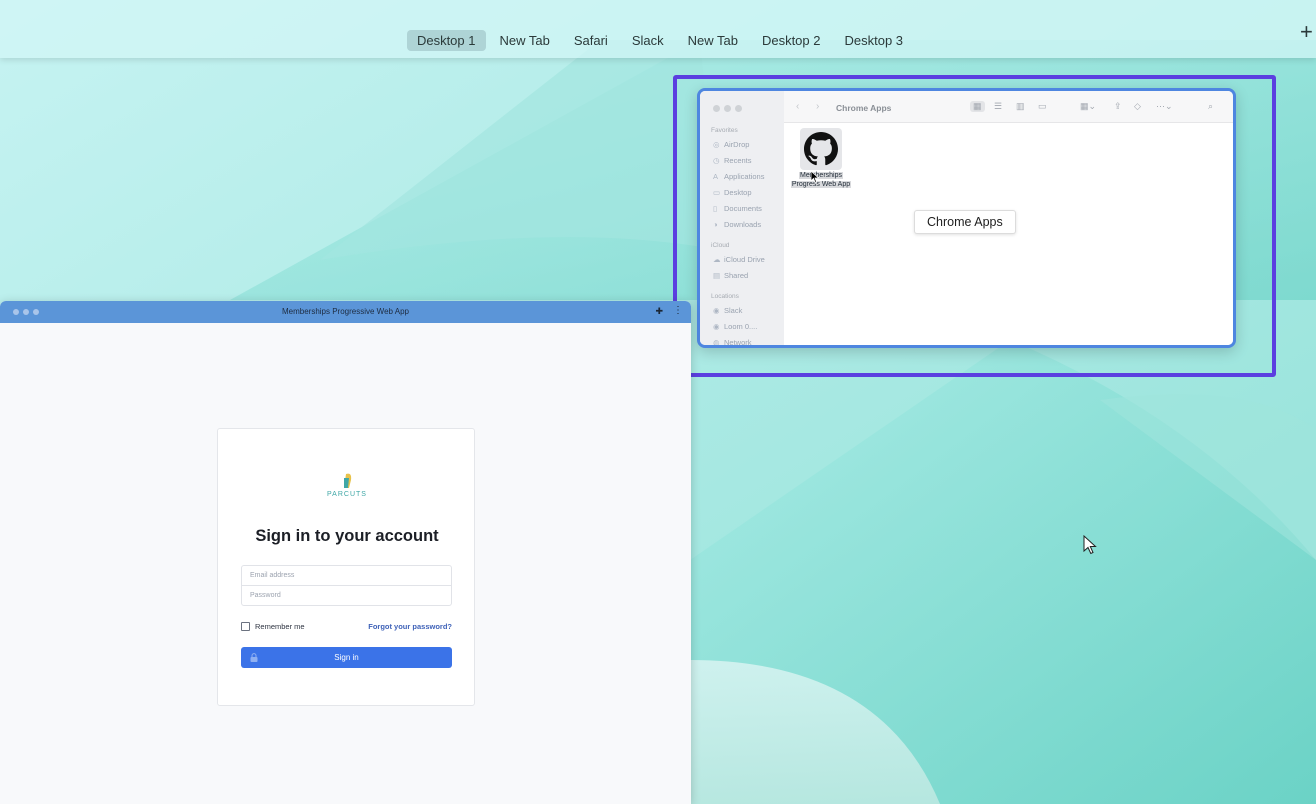  I want to click on sidebar-item-slack: ◉ Slack, so click(727, 310).